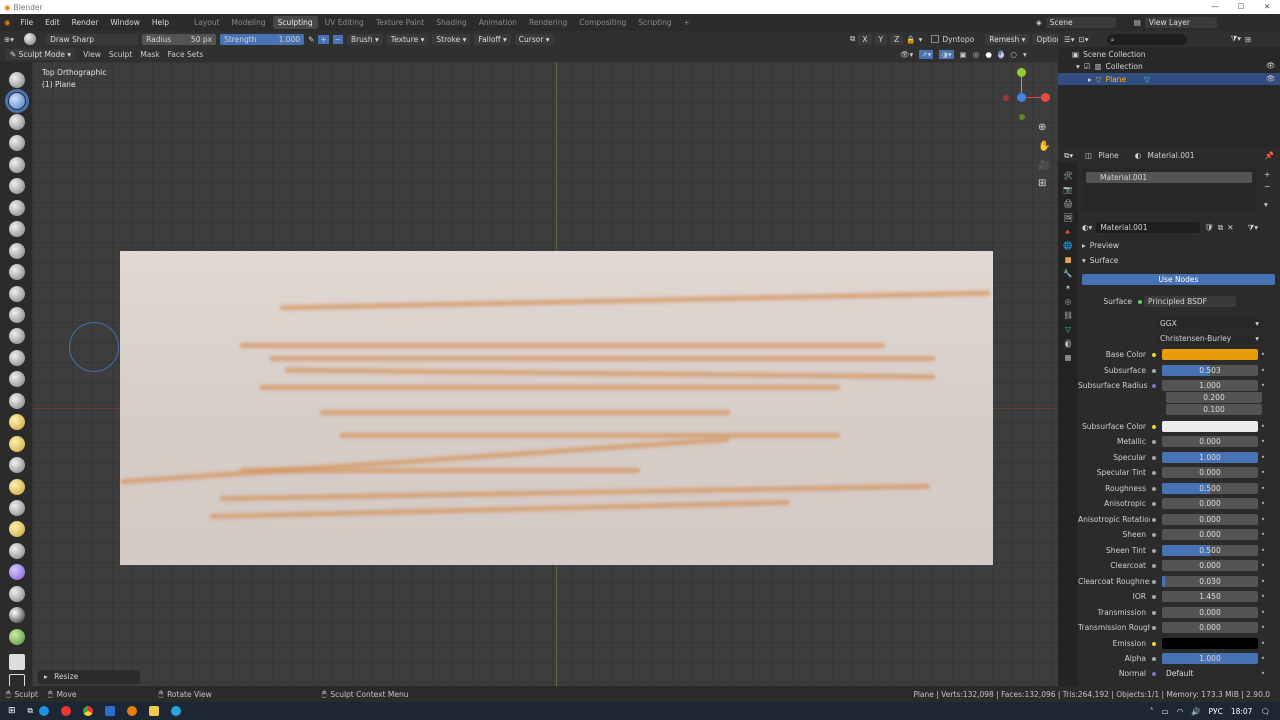 The height and width of the screenshot is (720, 1280). Describe the element at coordinates (1266, 204) in the screenshot. I see `slot-specials-icon: ▾` at that location.